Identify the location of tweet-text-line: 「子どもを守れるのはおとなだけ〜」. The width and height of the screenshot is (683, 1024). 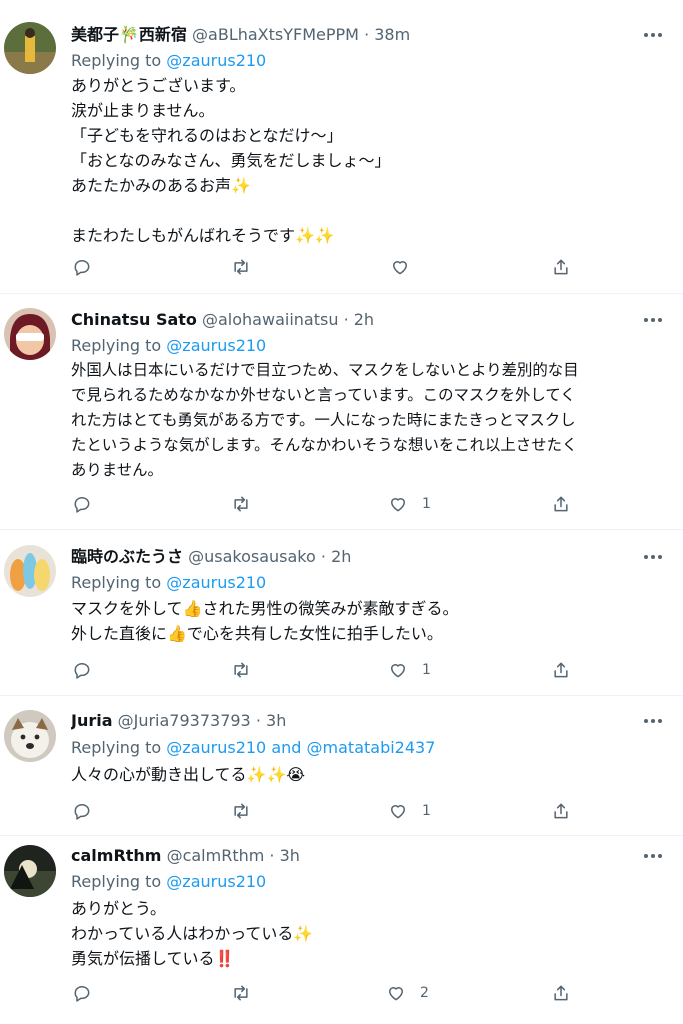
(207, 135).